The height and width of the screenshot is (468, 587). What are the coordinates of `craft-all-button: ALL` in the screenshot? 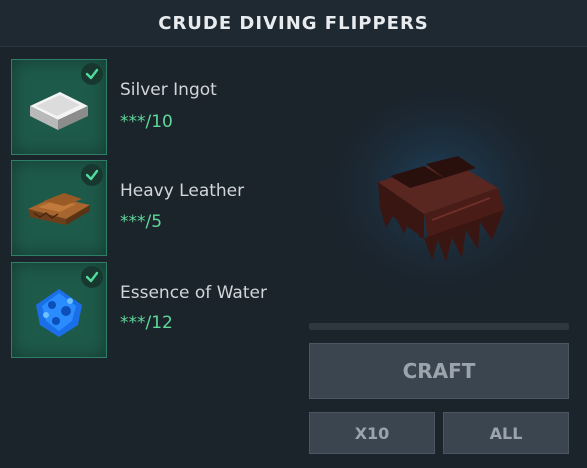 It's located at (506, 433).